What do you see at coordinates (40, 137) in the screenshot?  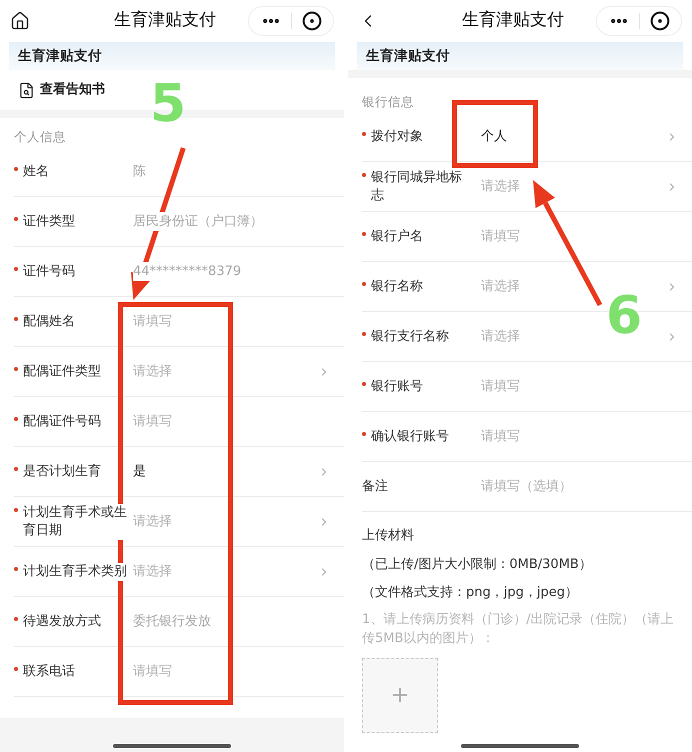 I see `section-heading: 个人信息` at bounding box center [40, 137].